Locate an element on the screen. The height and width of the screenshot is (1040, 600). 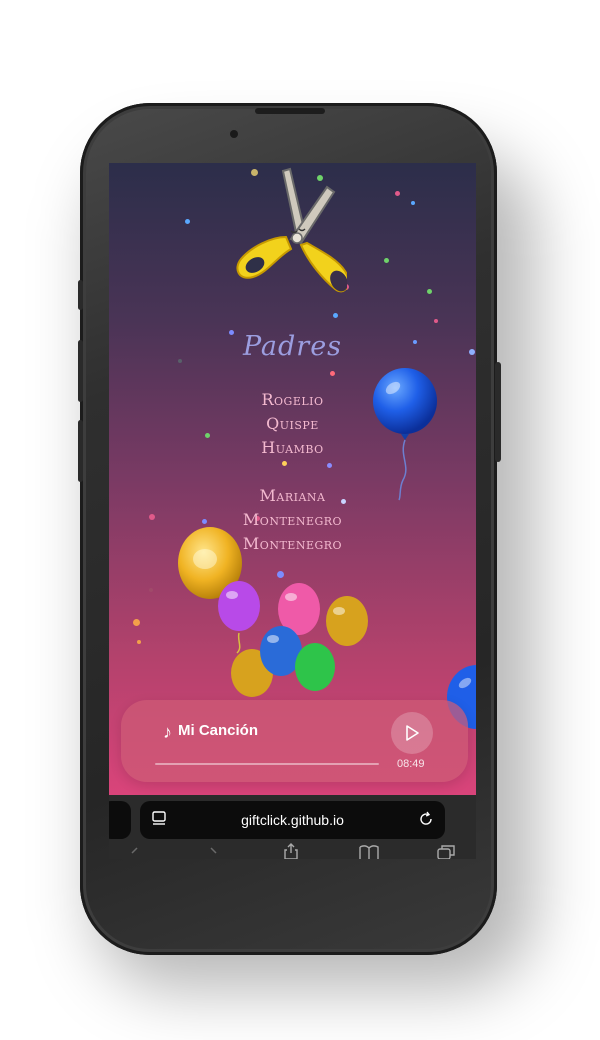
parent-2-surname-1: Montenegro is located at coordinates (292, 519).